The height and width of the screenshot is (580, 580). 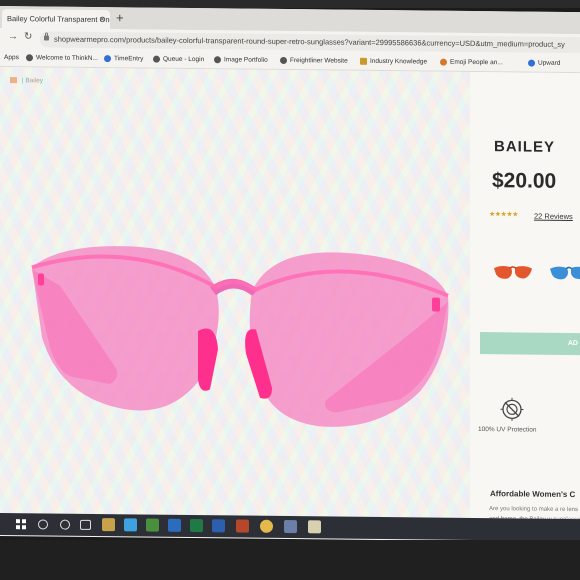 I want to click on bookmark-timeentry: TimeEntry, so click(x=123, y=59).